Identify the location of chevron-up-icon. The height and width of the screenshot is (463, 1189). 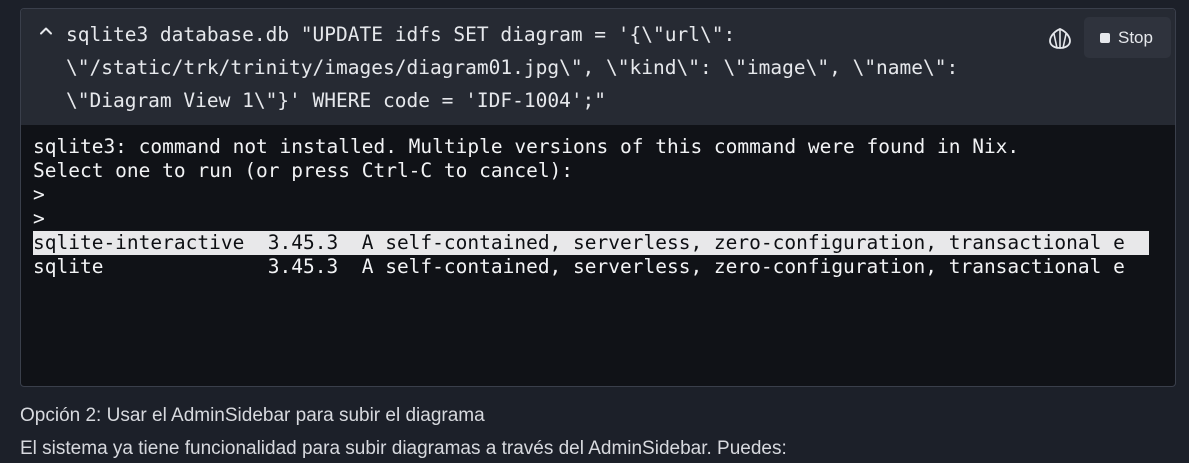
(46, 31).